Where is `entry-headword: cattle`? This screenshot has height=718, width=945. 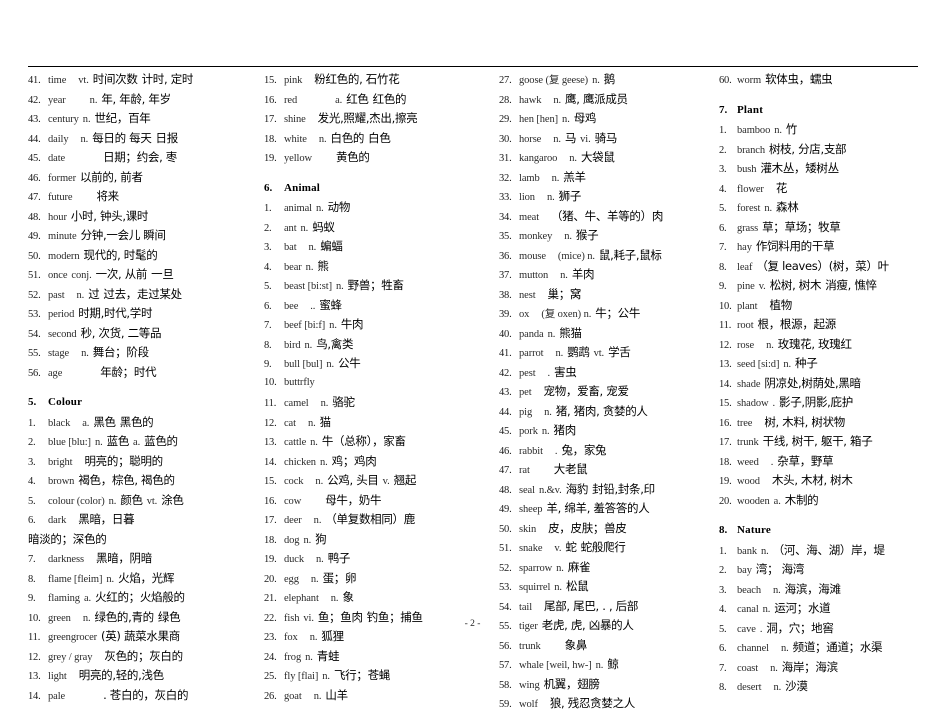
entry-headword: cattle is located at coordinates (295, 442).